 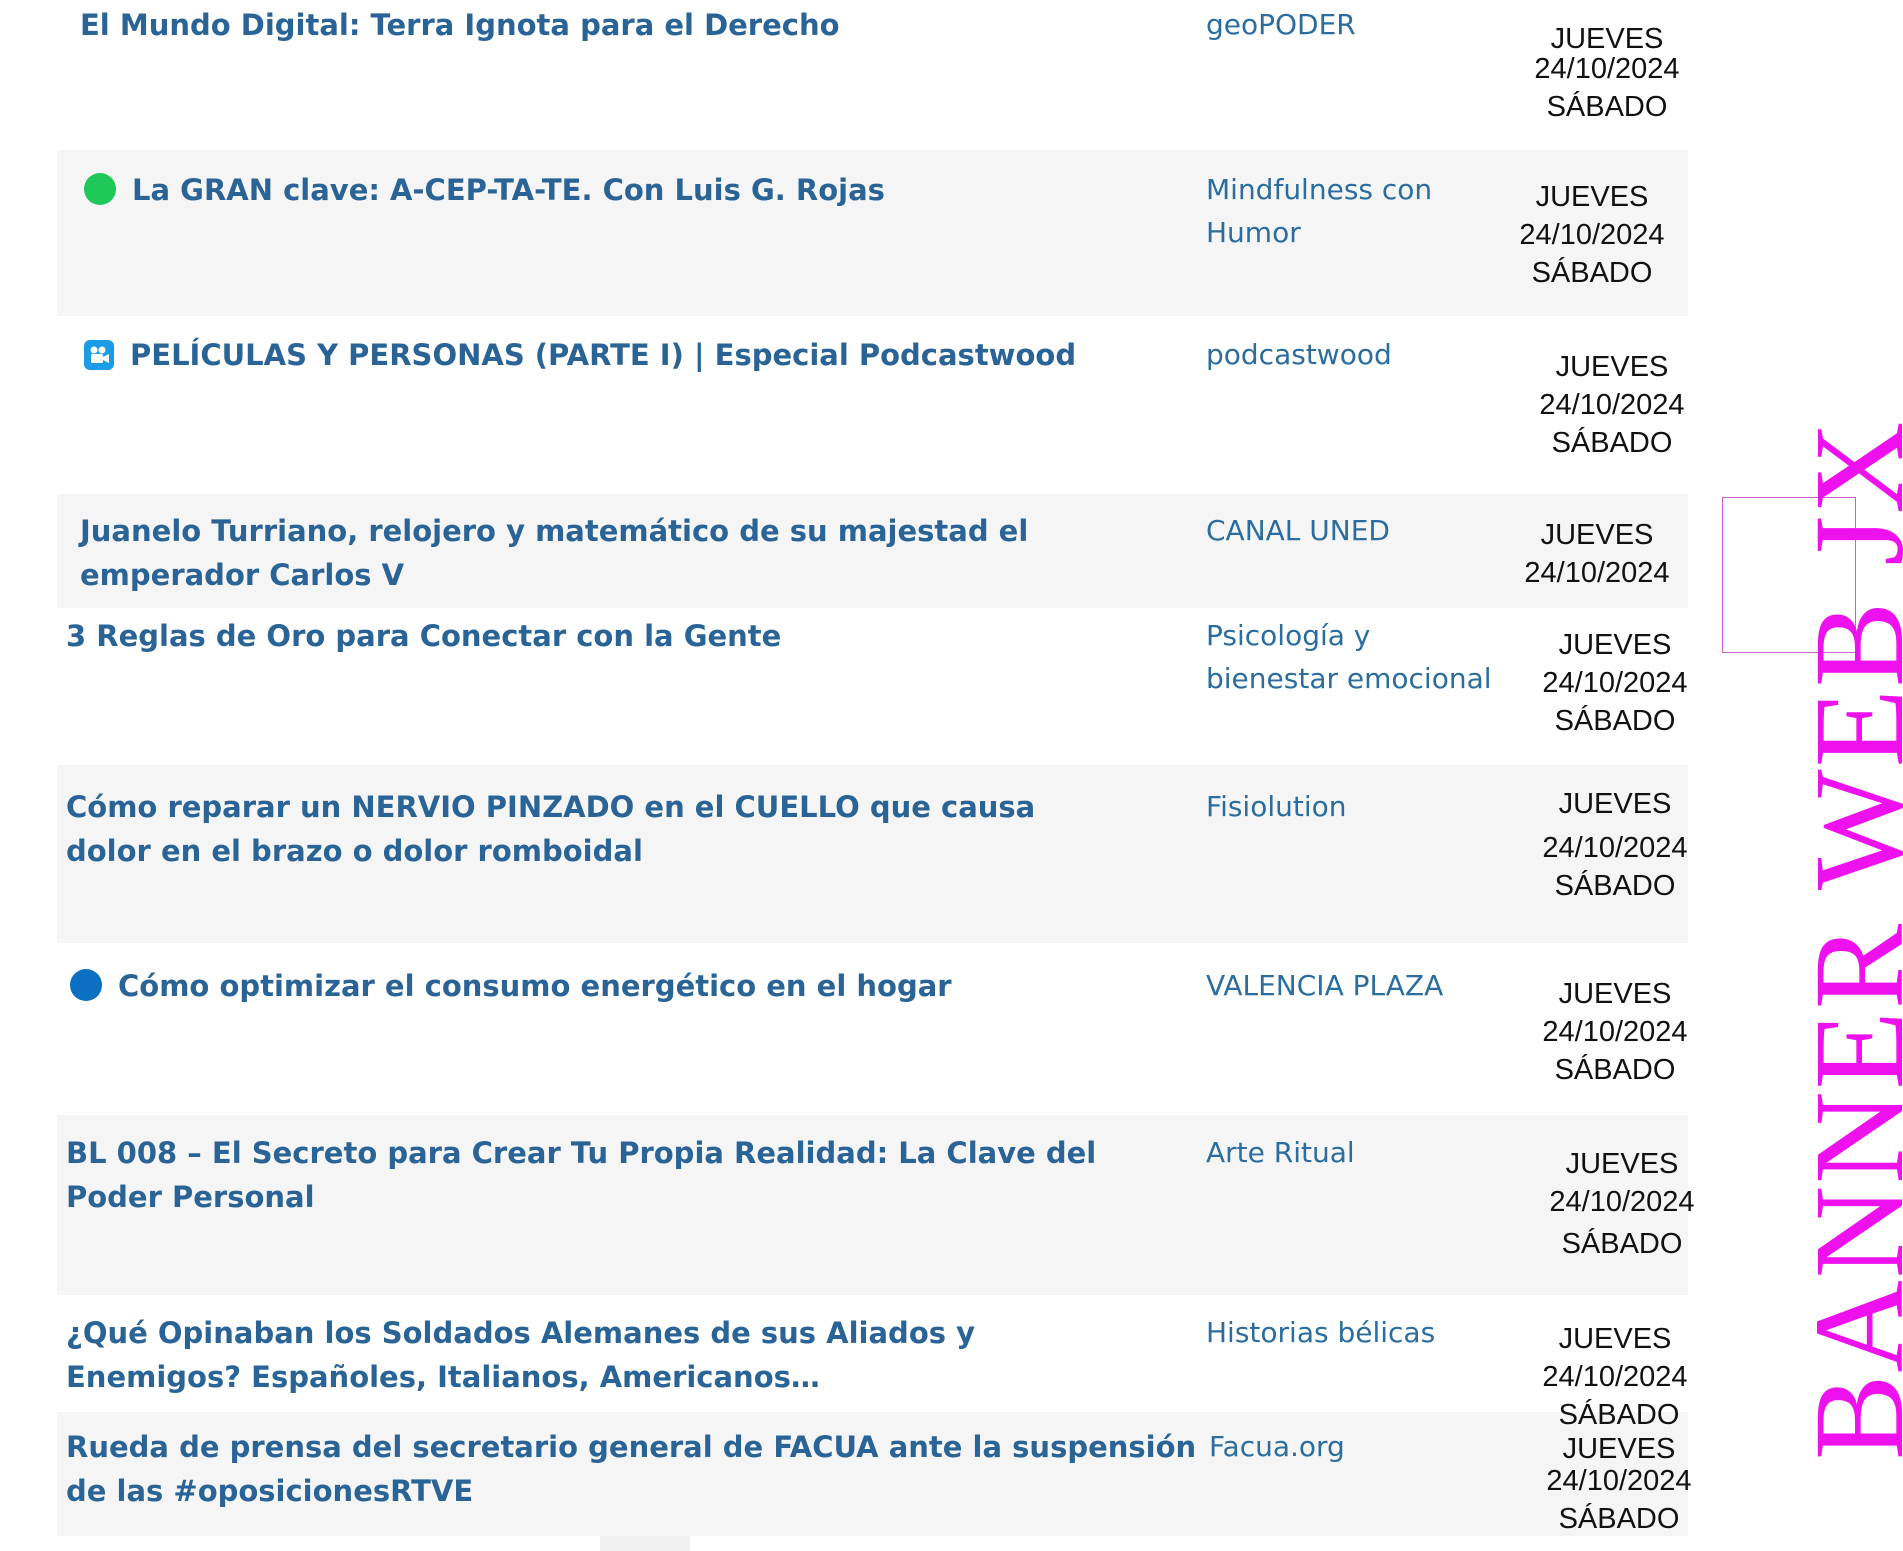 What do you see at coordinates (100, 189) in the screenshot?
I see `green-circle-icon` at bounding box center [100, 189].